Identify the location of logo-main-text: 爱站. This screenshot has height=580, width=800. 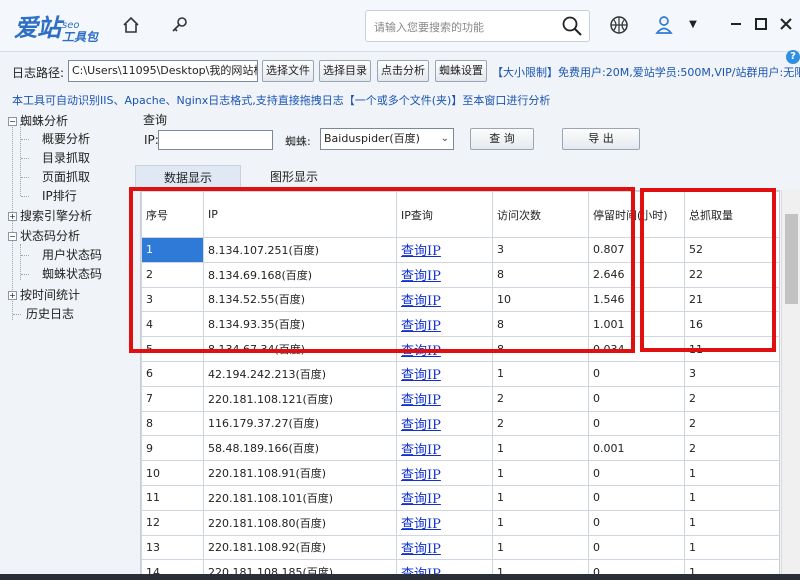
(37, 27).